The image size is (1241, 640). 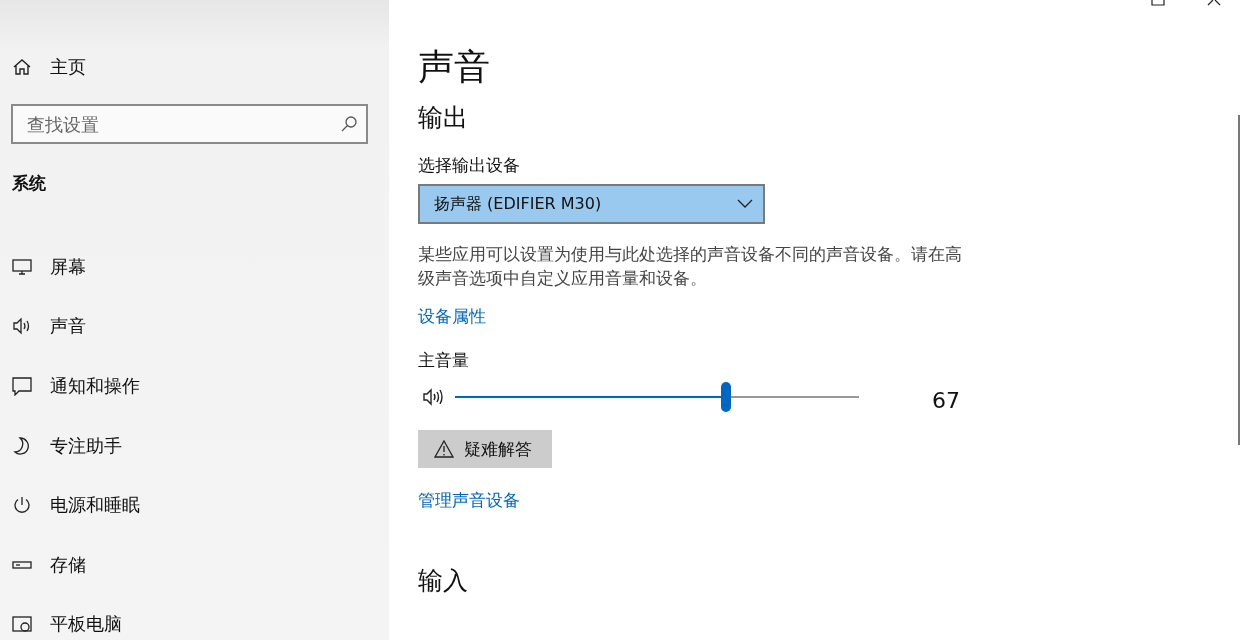 What do you see at coordinates (469, 500) in the screenshot?
I see `manage-sound-devices-link: 管理声音设备` at bounding box center [469, 500].